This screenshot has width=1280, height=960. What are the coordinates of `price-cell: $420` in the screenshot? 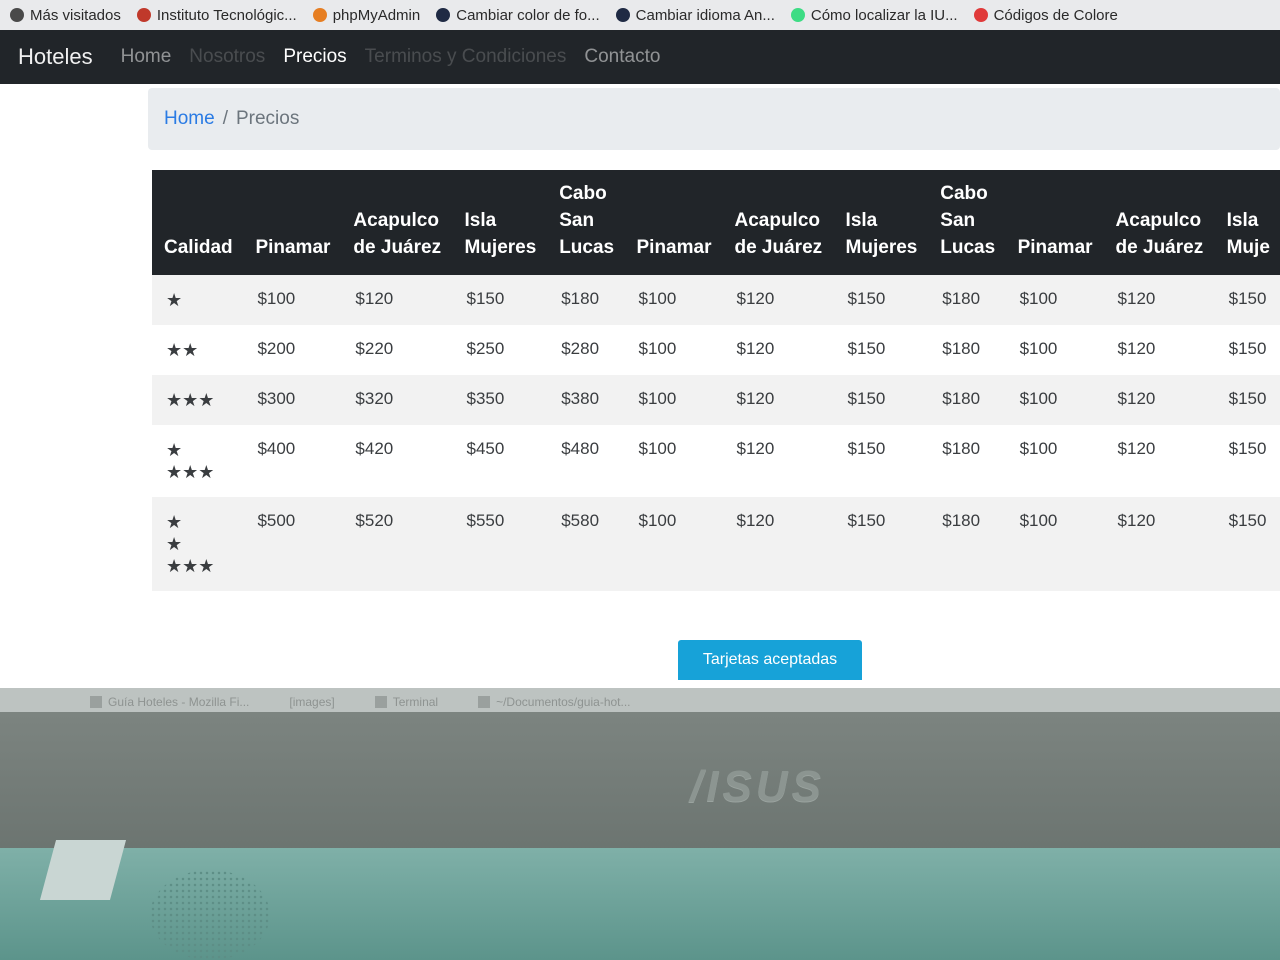 It's located at (397, 461).